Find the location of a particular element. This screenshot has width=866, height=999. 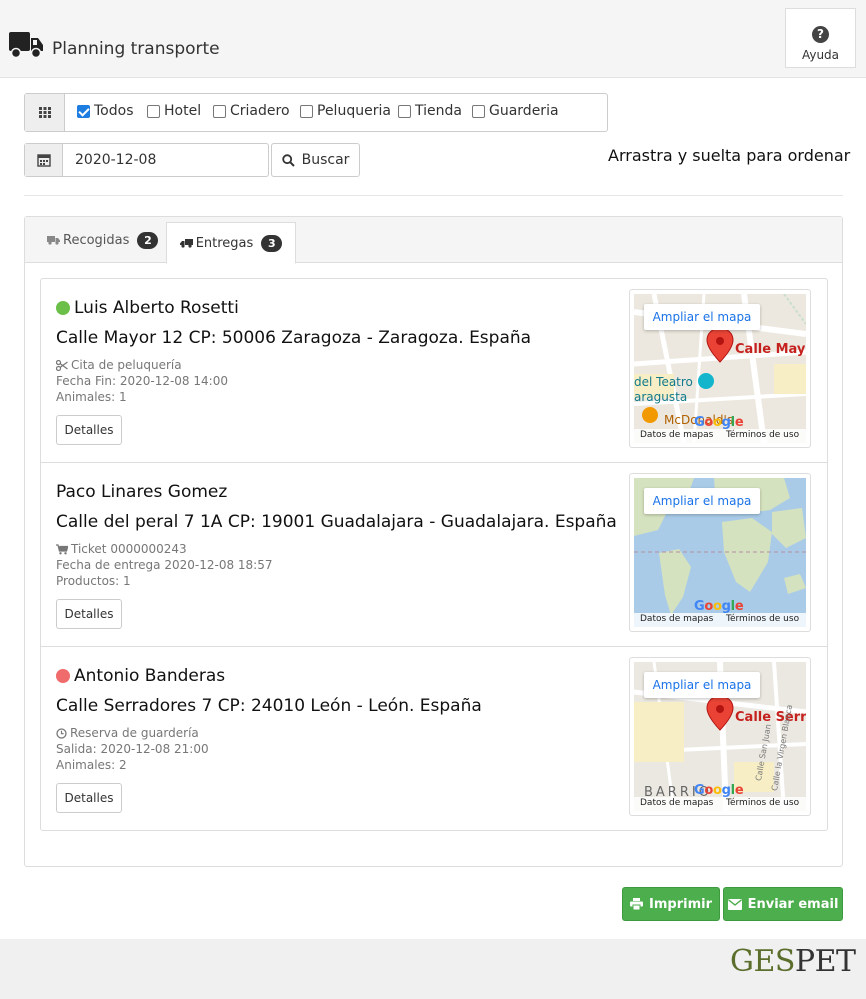

page-footer: GESPET is located at coordinates (433, 969).